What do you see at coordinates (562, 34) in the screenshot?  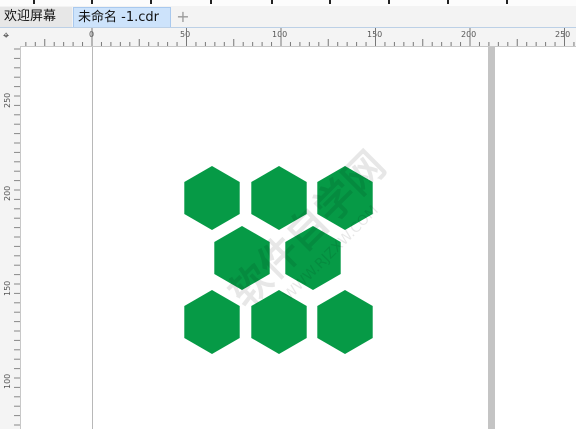 I see `hruler-label: 250` at bounding box center [562, 34].